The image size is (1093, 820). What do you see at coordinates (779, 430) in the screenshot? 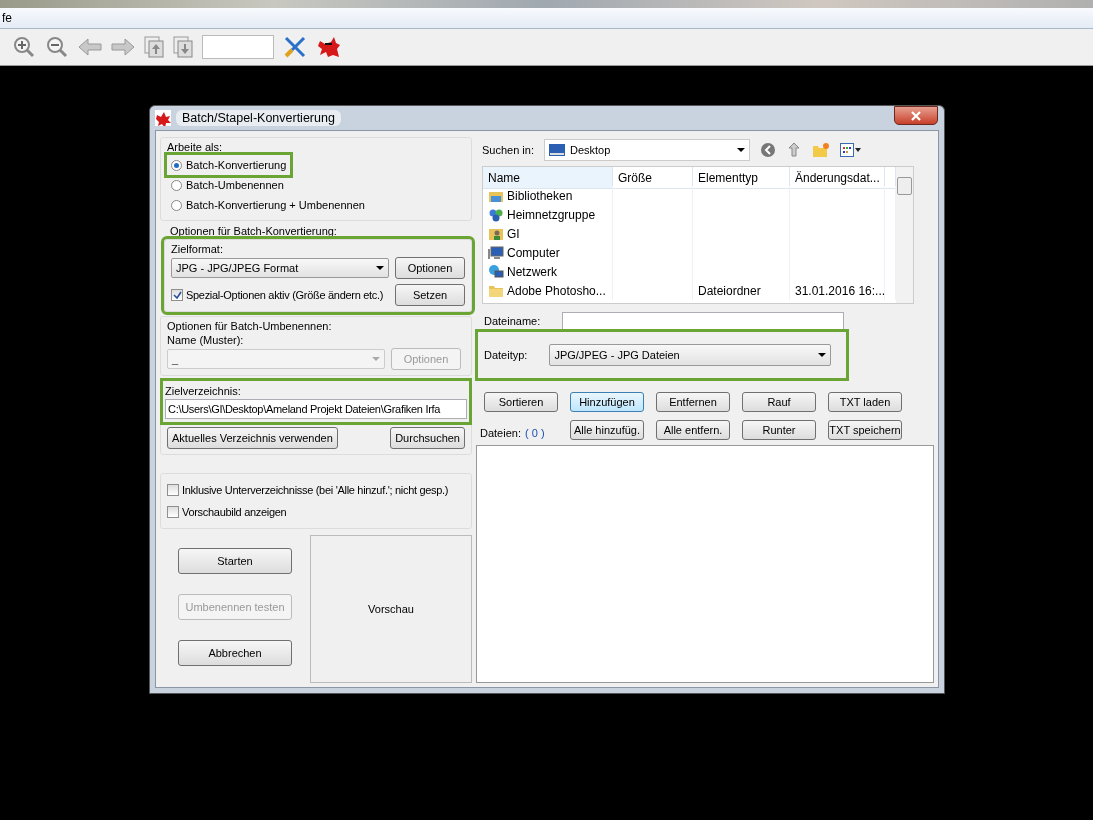
I see `list-button: Runter` at bounding box center [779, 430].